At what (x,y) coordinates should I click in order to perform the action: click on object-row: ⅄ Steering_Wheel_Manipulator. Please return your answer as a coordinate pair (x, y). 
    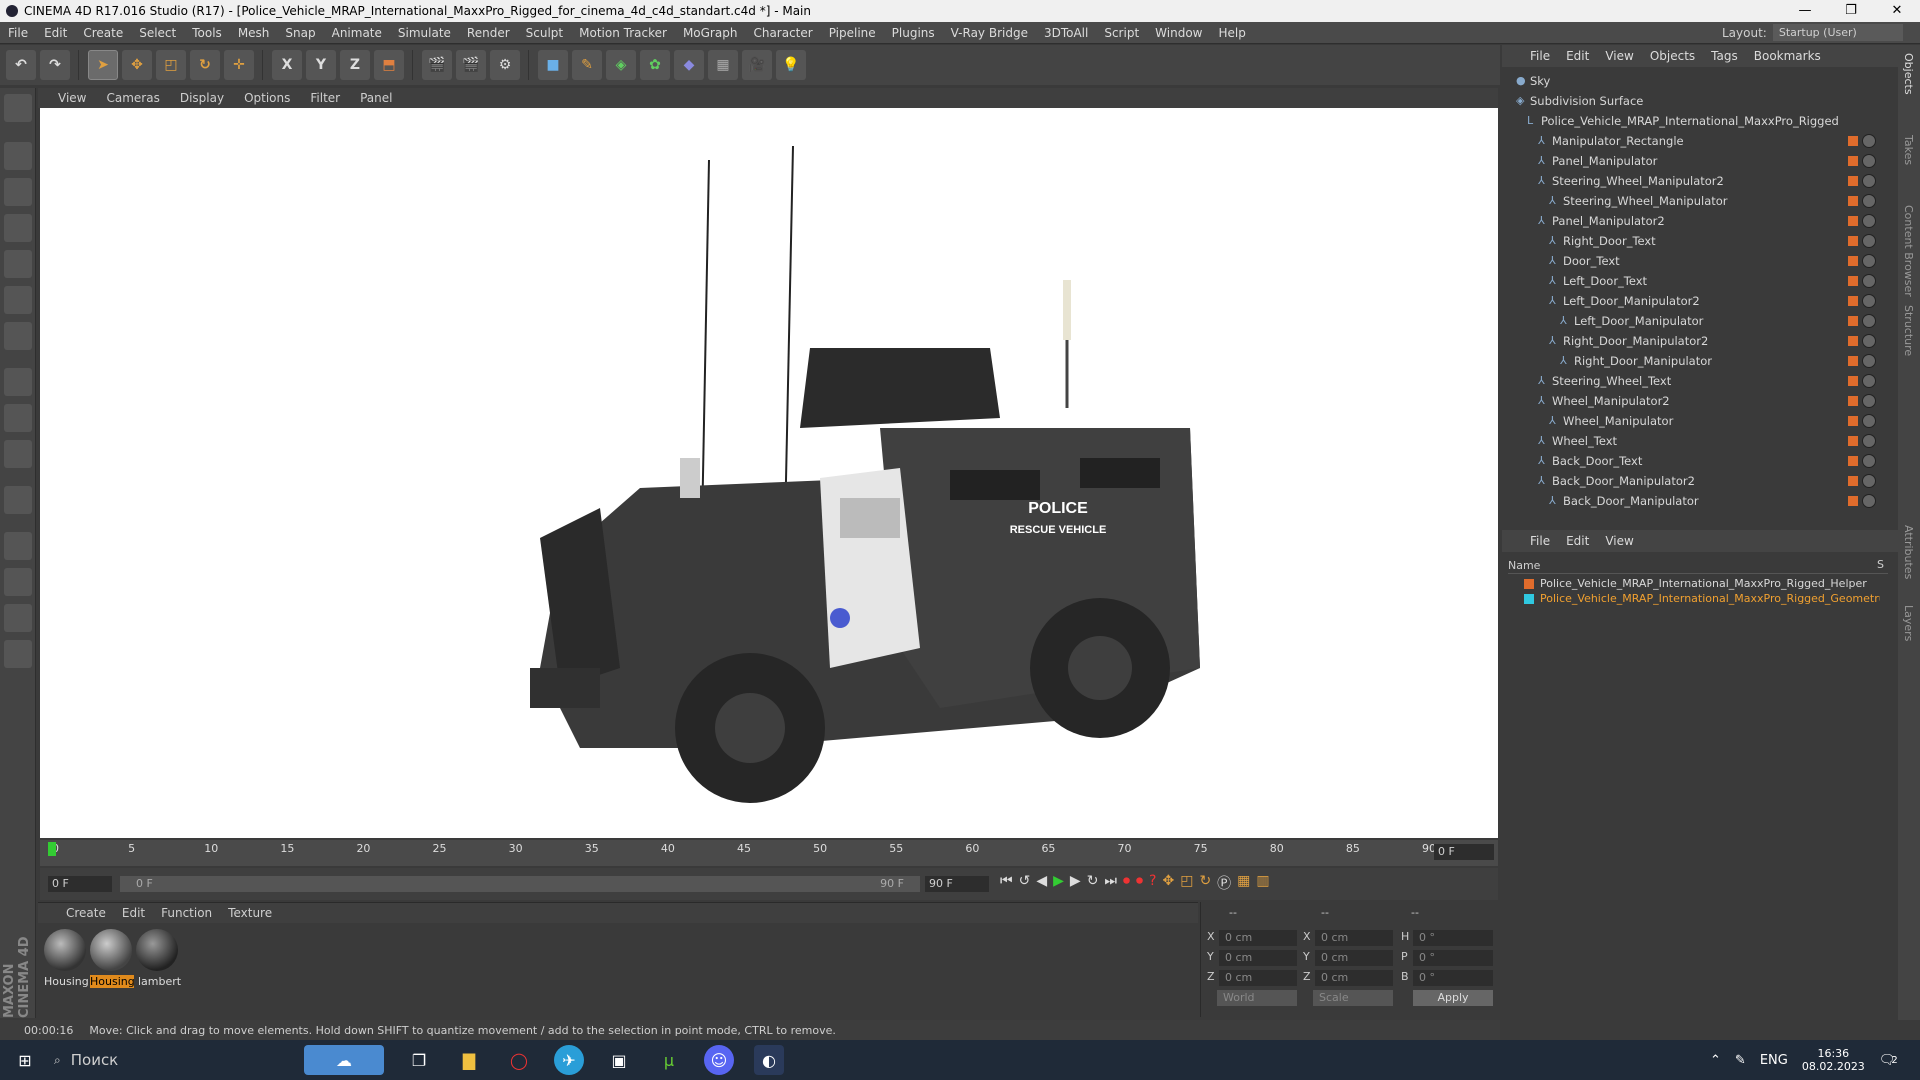
    Looking at the image, I should click on (1698, 201).